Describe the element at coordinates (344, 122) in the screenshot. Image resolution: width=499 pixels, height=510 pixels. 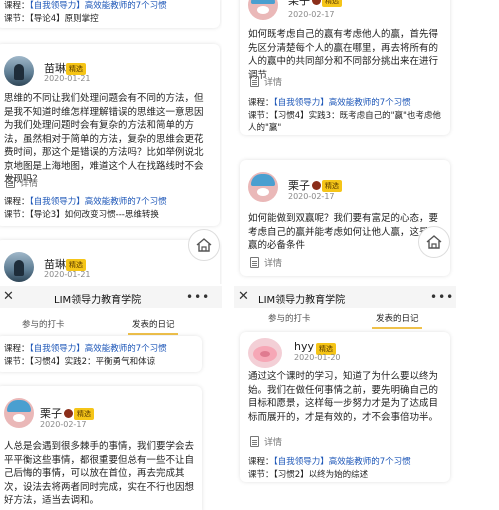
I see `lesson-line: 课节：【习惯4】实践3：既考虑自己的"赢"也考虑他人的"赢"` at that location.